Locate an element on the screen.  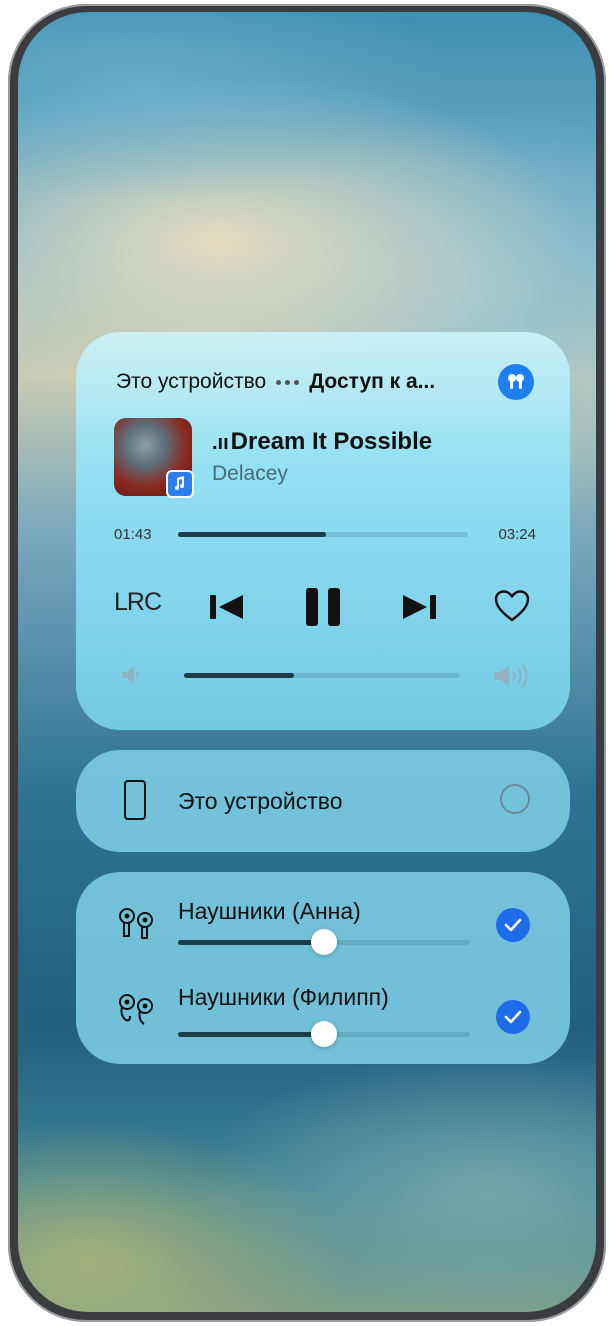
heart-icon is located at coordinates (512, 608).